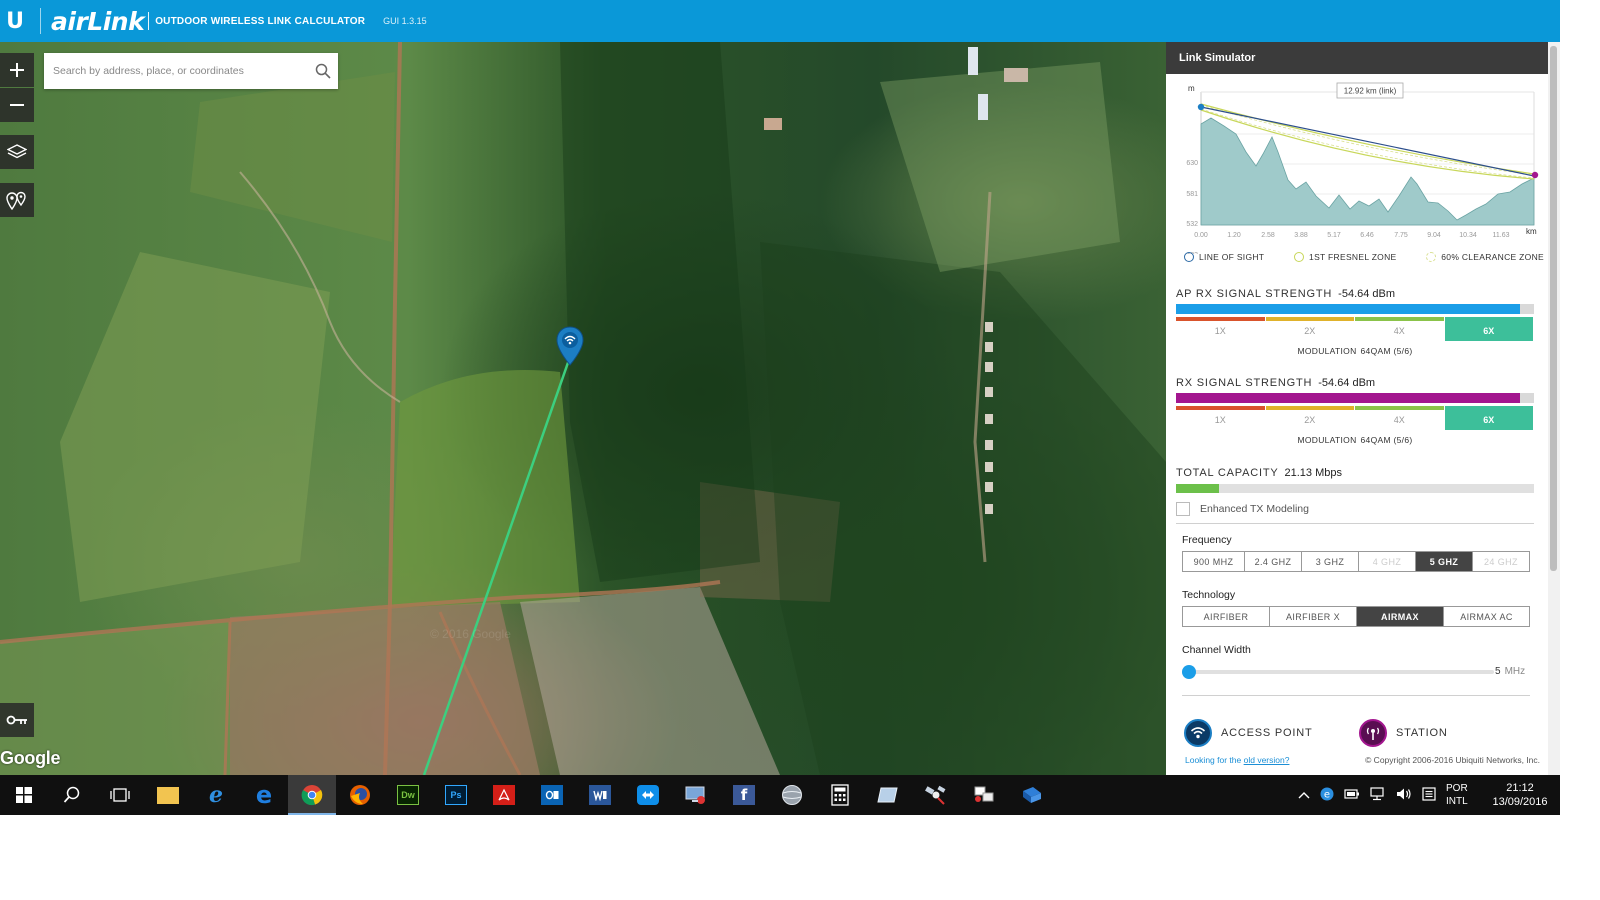 This screenshot has height=900, width=1600. Describe the element at coordinates (1032, 795) in the screenshot. I see `ftp-app` at that location.